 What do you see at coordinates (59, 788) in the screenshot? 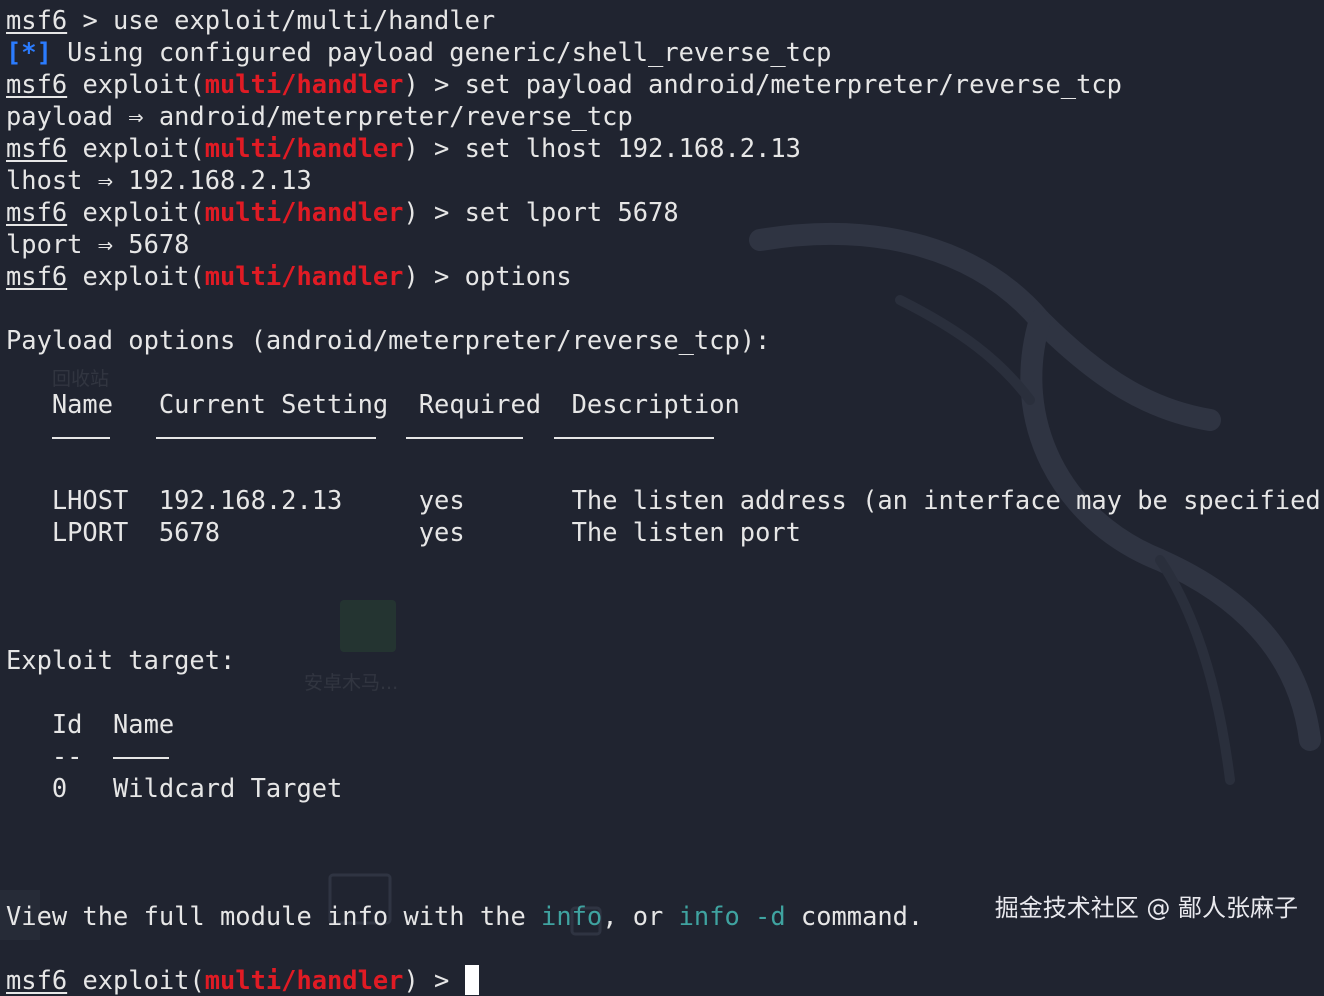
I see `target-id: 0` at bounding box center [59, 788].